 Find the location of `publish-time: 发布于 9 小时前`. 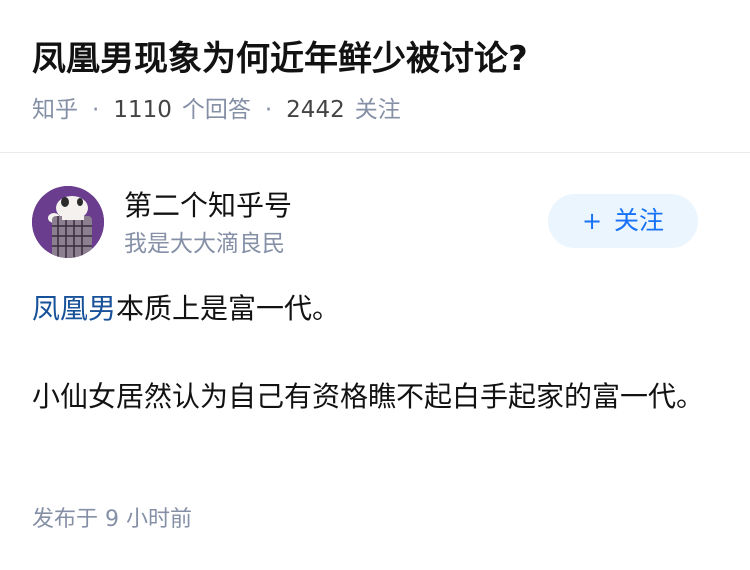

publish-time: 发布于 9 小时前 is located at coordinates (112, 519).